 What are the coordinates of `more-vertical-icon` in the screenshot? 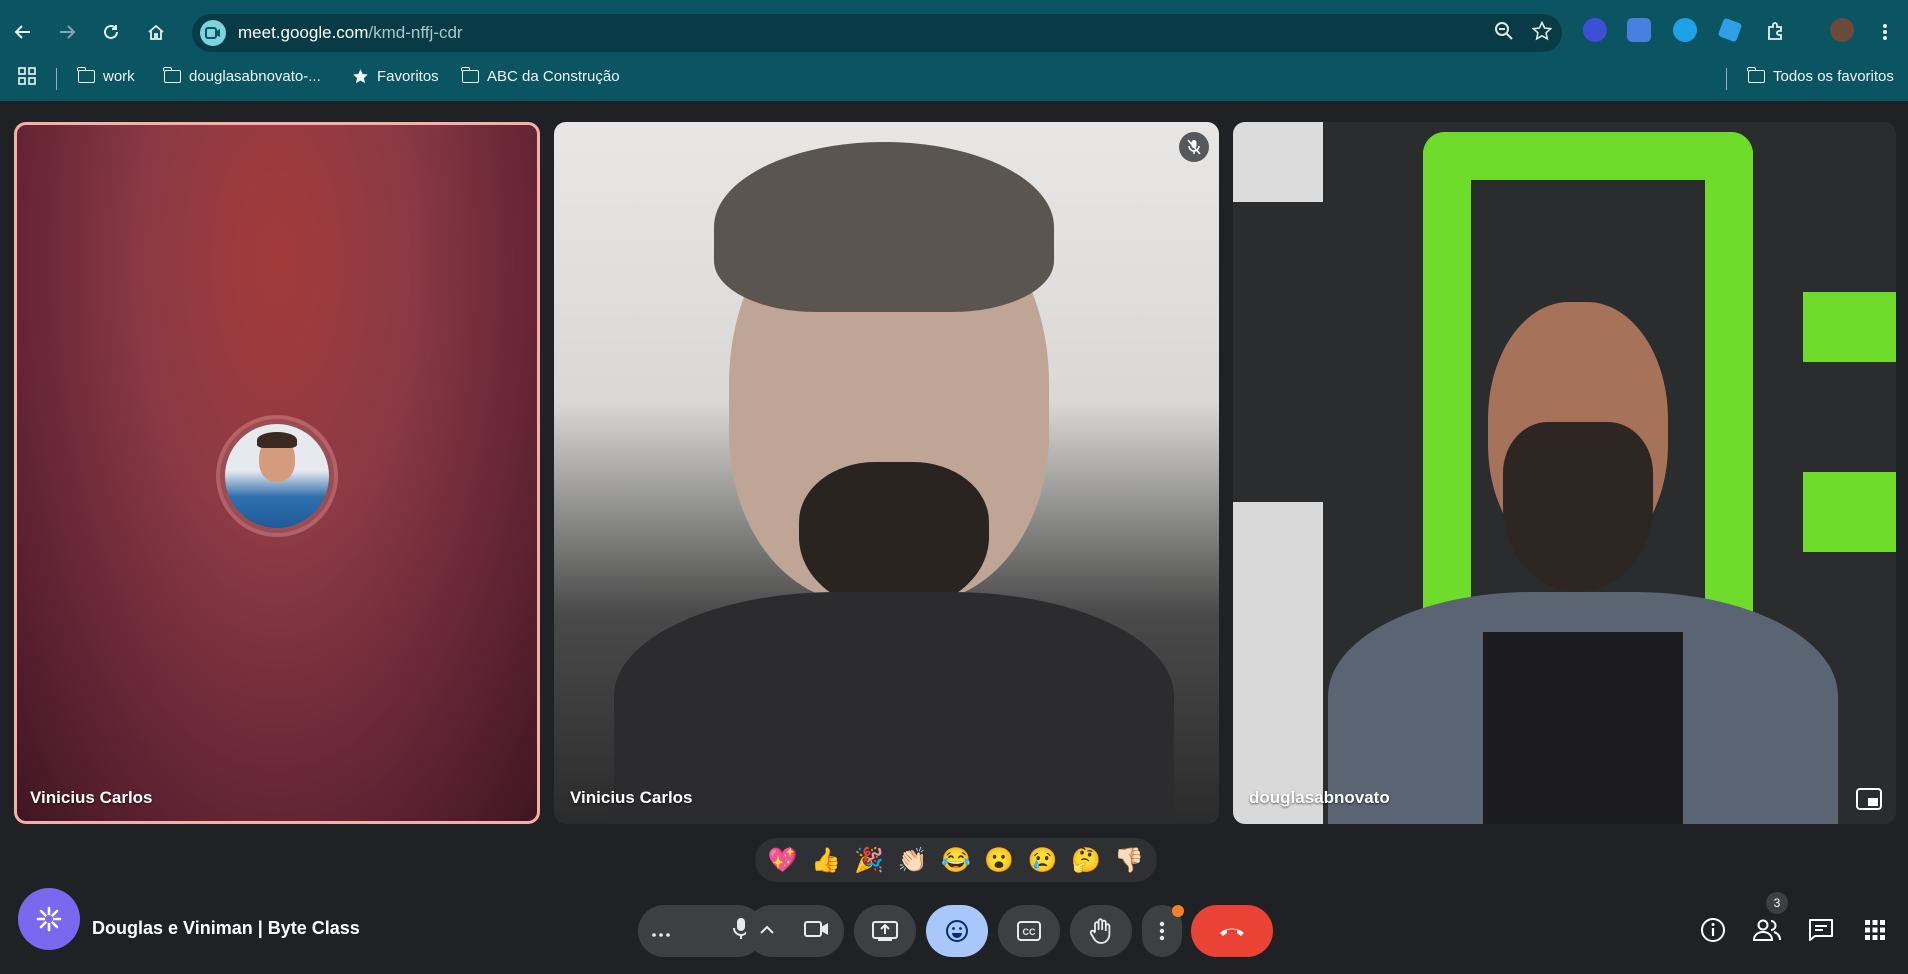 It's located at (1162, 931).